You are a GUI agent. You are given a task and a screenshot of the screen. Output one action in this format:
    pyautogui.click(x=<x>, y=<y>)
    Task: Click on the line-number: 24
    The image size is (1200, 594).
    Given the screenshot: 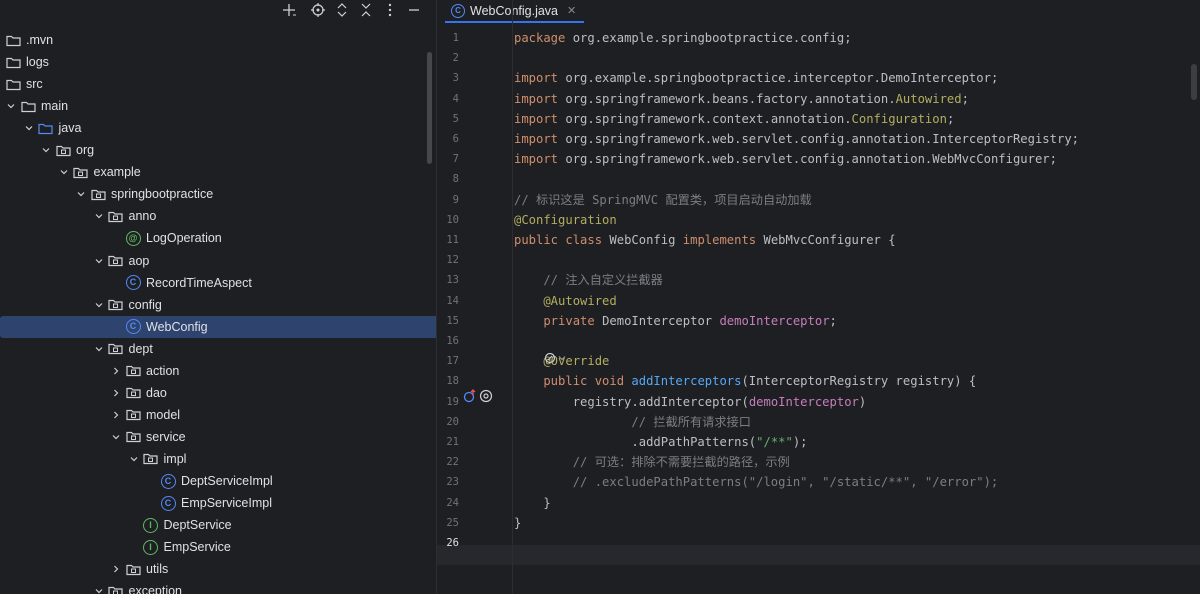 What is the action you would take?
    pyautogui.click(x=448, y=503)
    